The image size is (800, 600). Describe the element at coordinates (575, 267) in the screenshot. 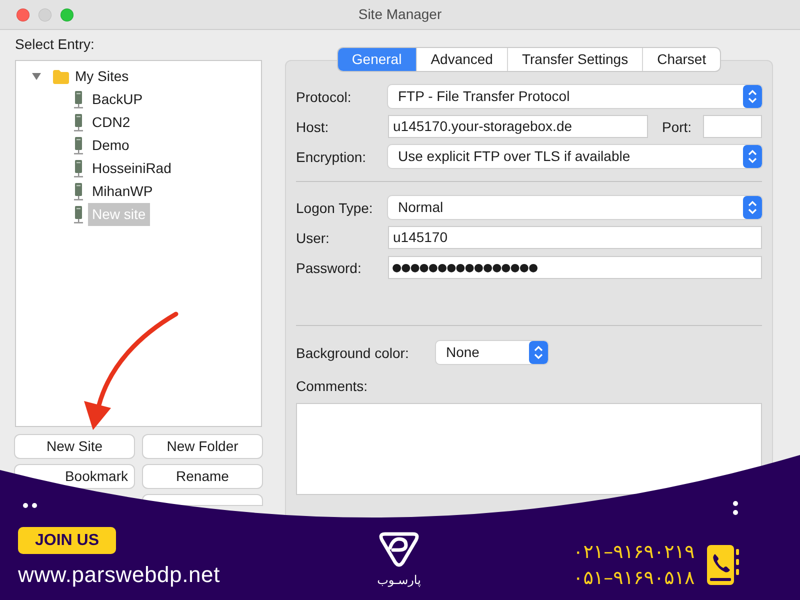

I see `password-field: ●●●●●●●●●●●●●●●●` at that location.